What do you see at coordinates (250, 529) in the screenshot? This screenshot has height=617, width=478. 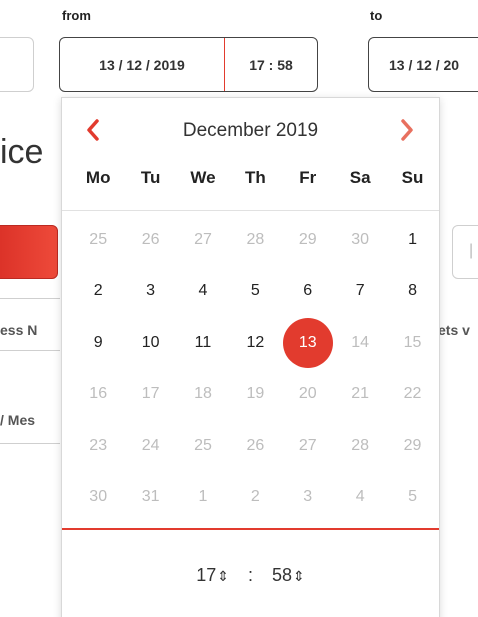 I see `calendar-time-divider` at bounding box center [250, 529].